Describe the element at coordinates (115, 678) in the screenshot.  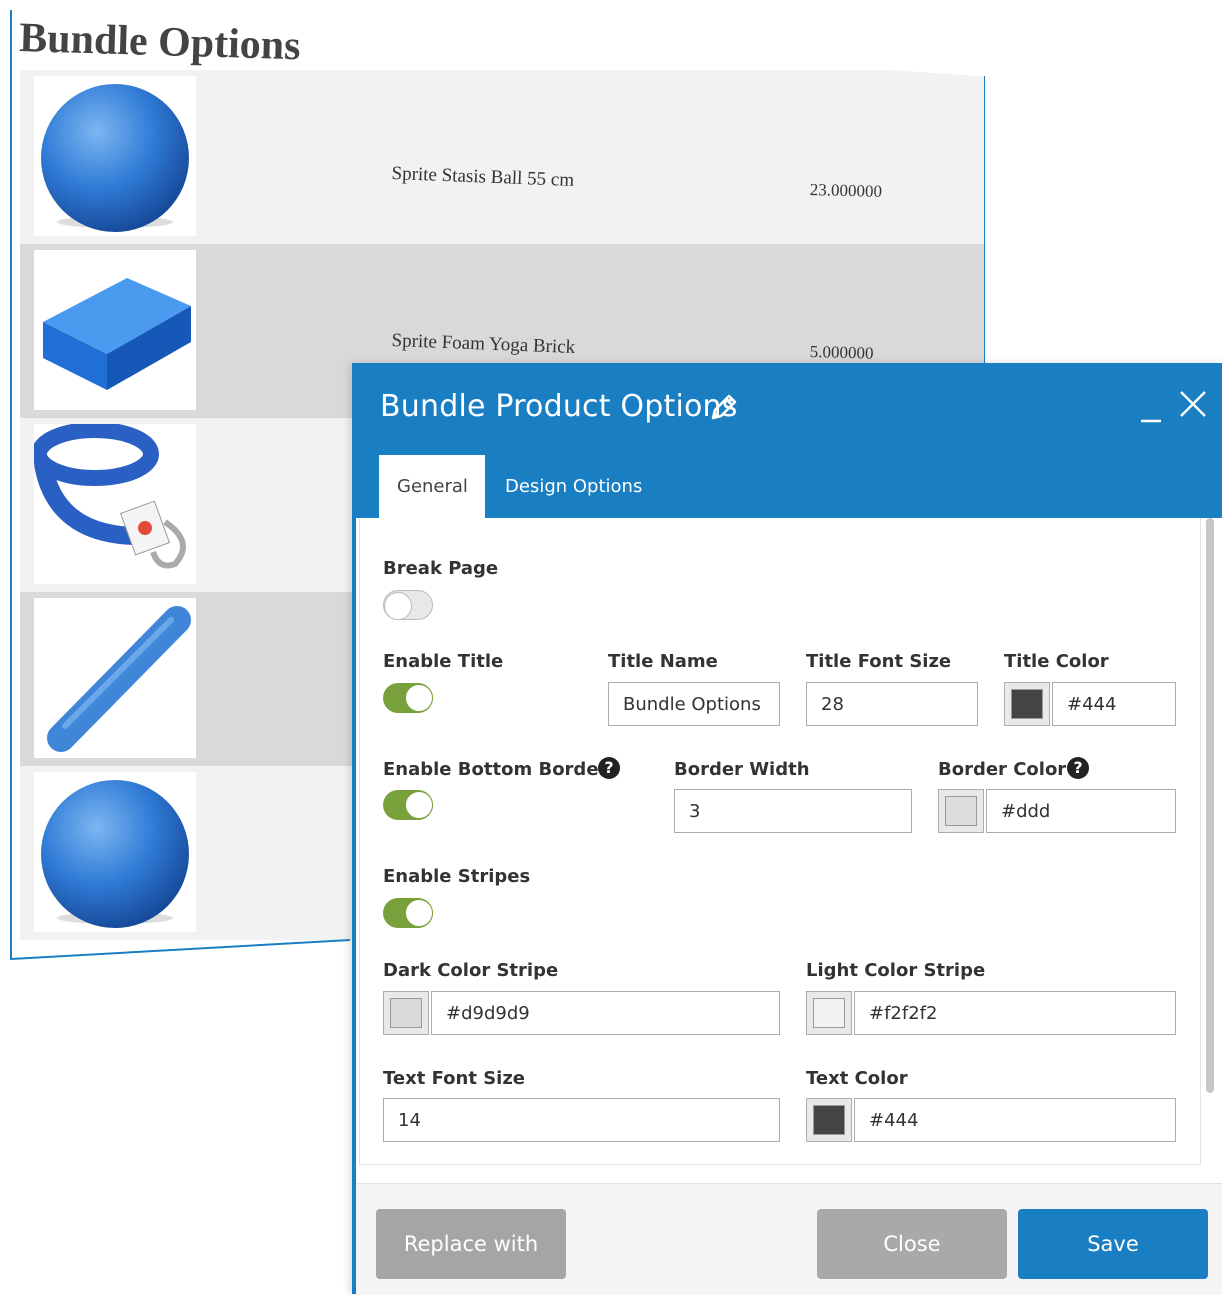
I see `foam-roller-image` at that location.